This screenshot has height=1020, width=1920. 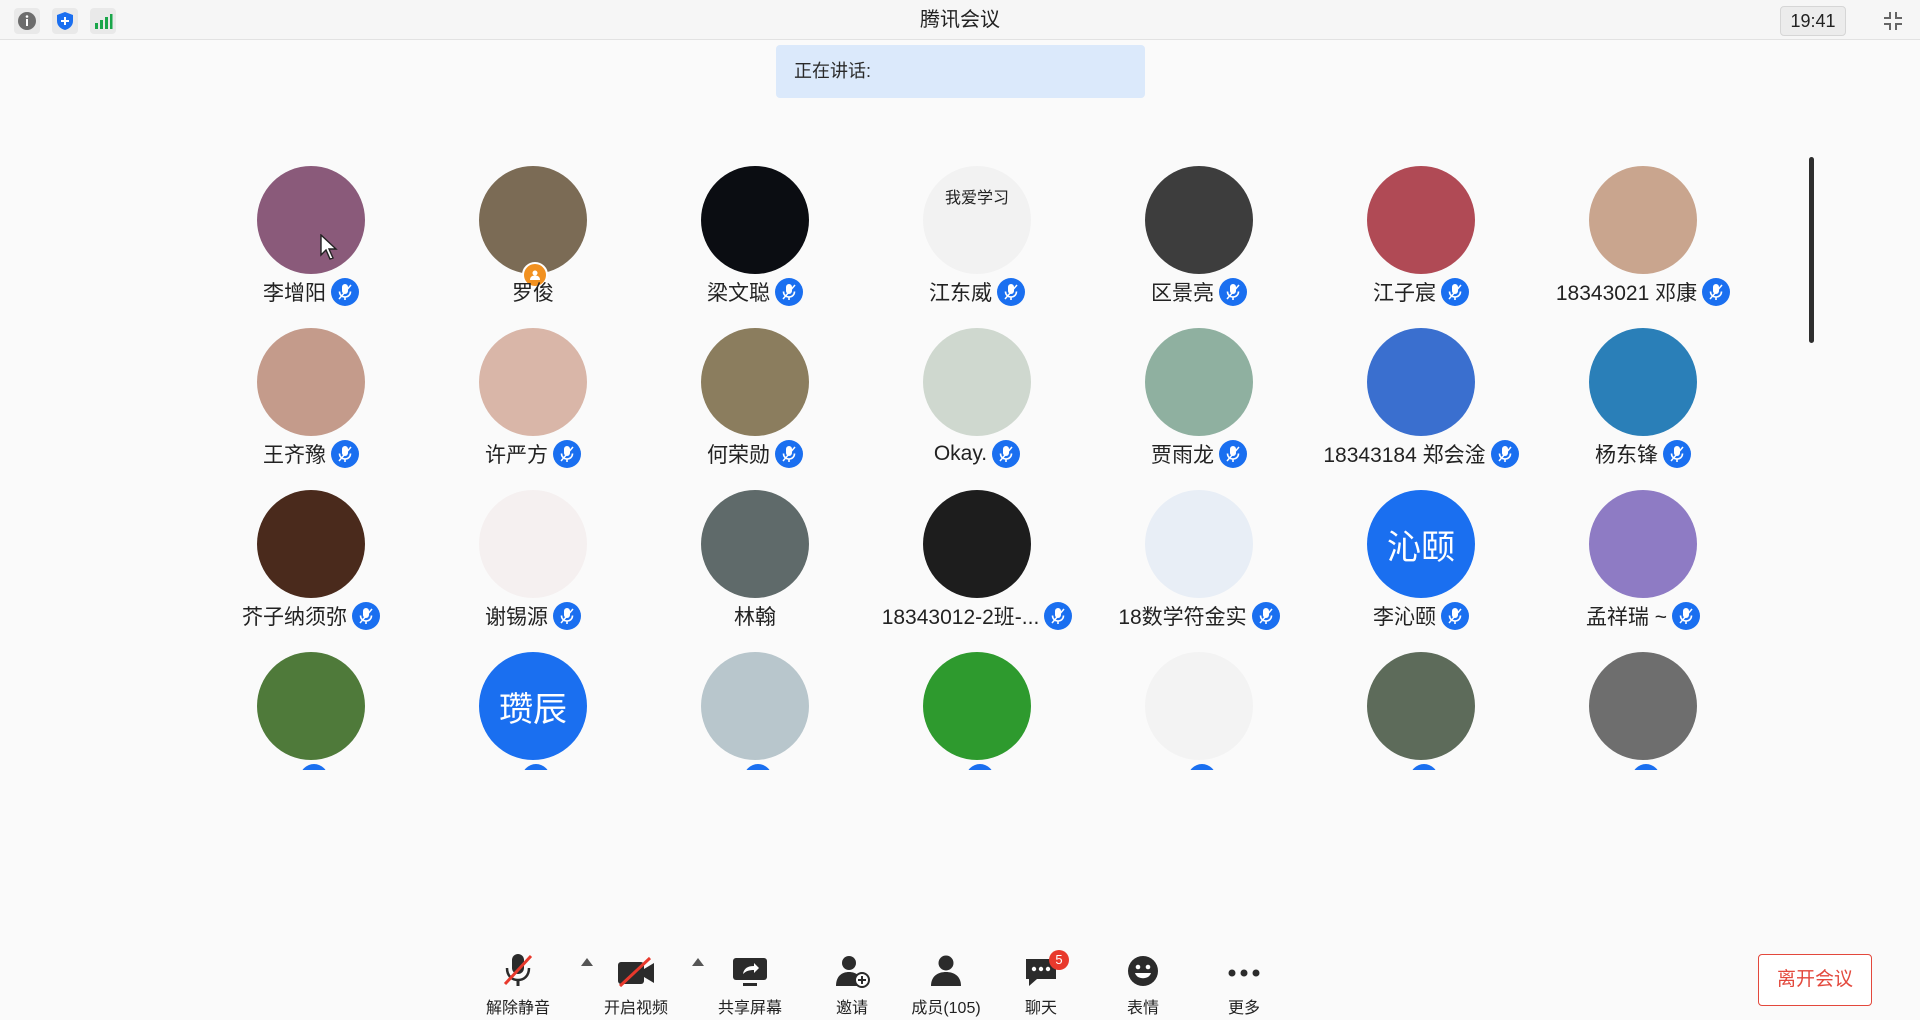 I want to click on participant-name: 许严方, so click(x=516, y=455).